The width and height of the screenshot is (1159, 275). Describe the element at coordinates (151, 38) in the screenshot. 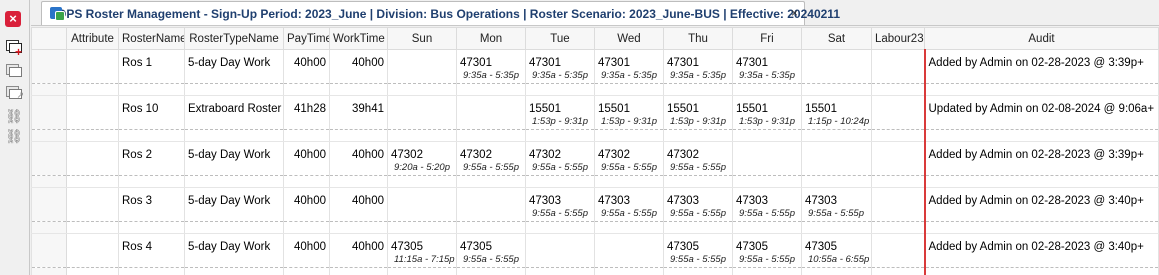

I see `col-header-rostername: RosterName` at that location.